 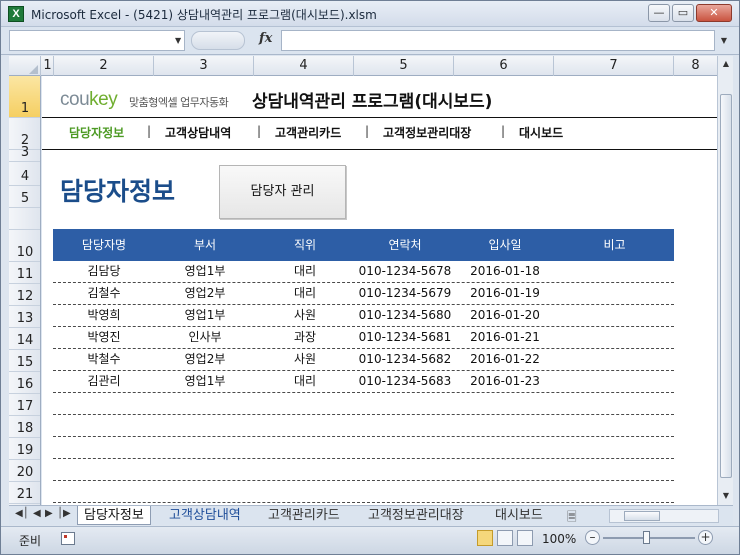 I want to click on excel-app-icon: X, so click(x=16, y=14).